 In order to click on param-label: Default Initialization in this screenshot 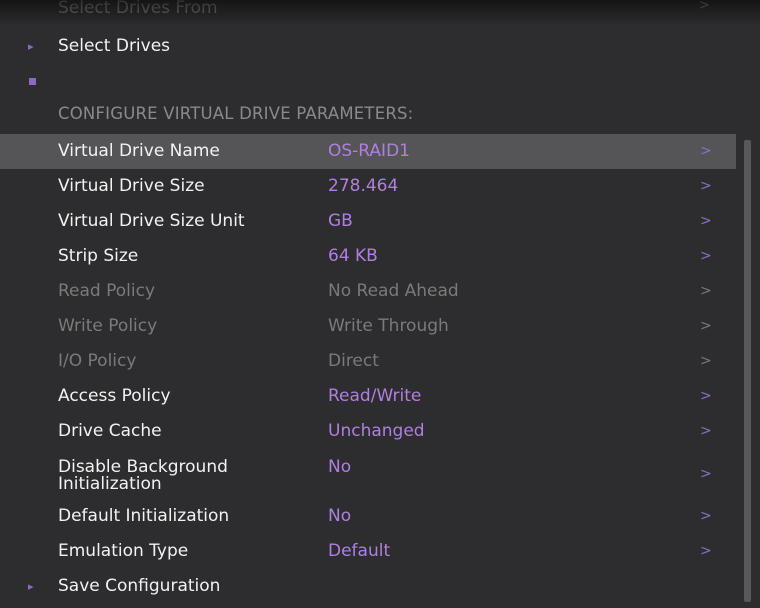, I will do `click(144, 516)`.